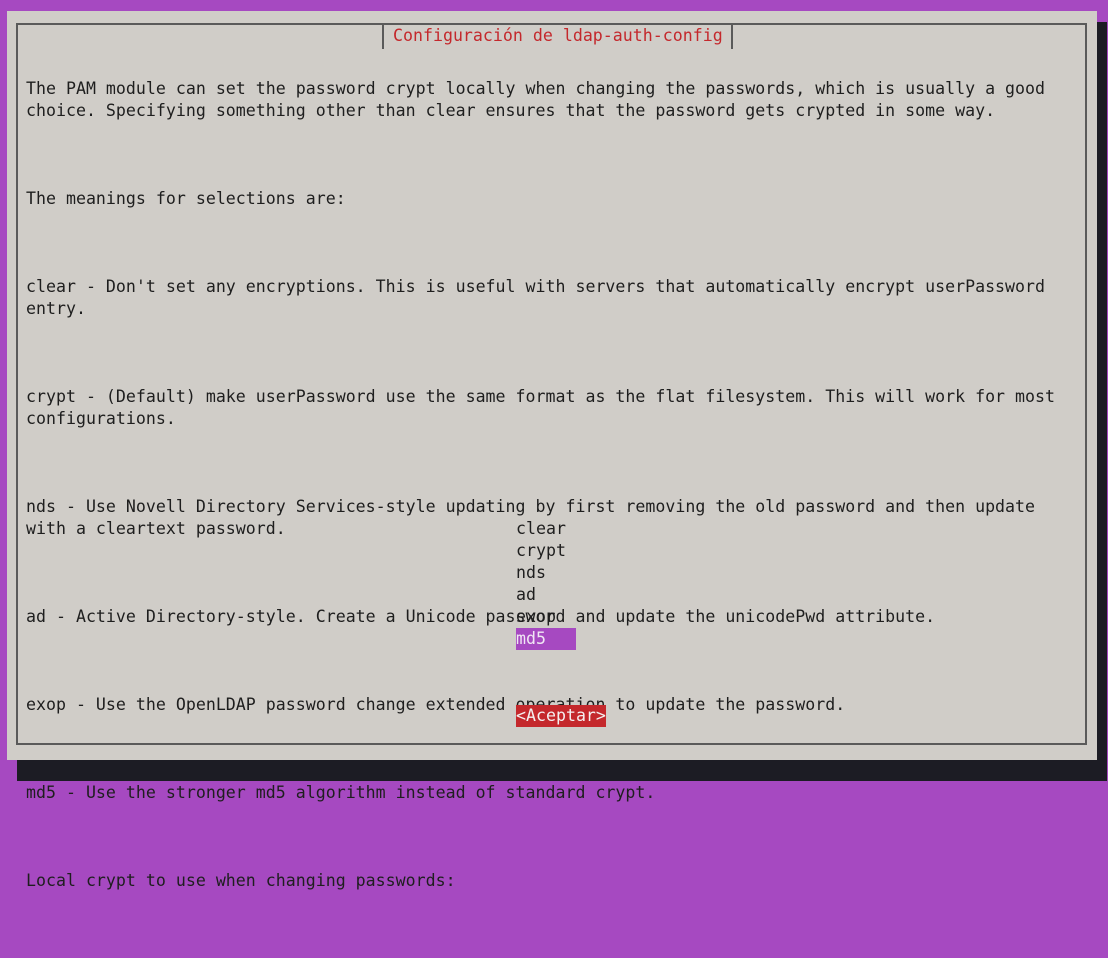  I want to click on option-crypt: crypt, so click(546, 551).